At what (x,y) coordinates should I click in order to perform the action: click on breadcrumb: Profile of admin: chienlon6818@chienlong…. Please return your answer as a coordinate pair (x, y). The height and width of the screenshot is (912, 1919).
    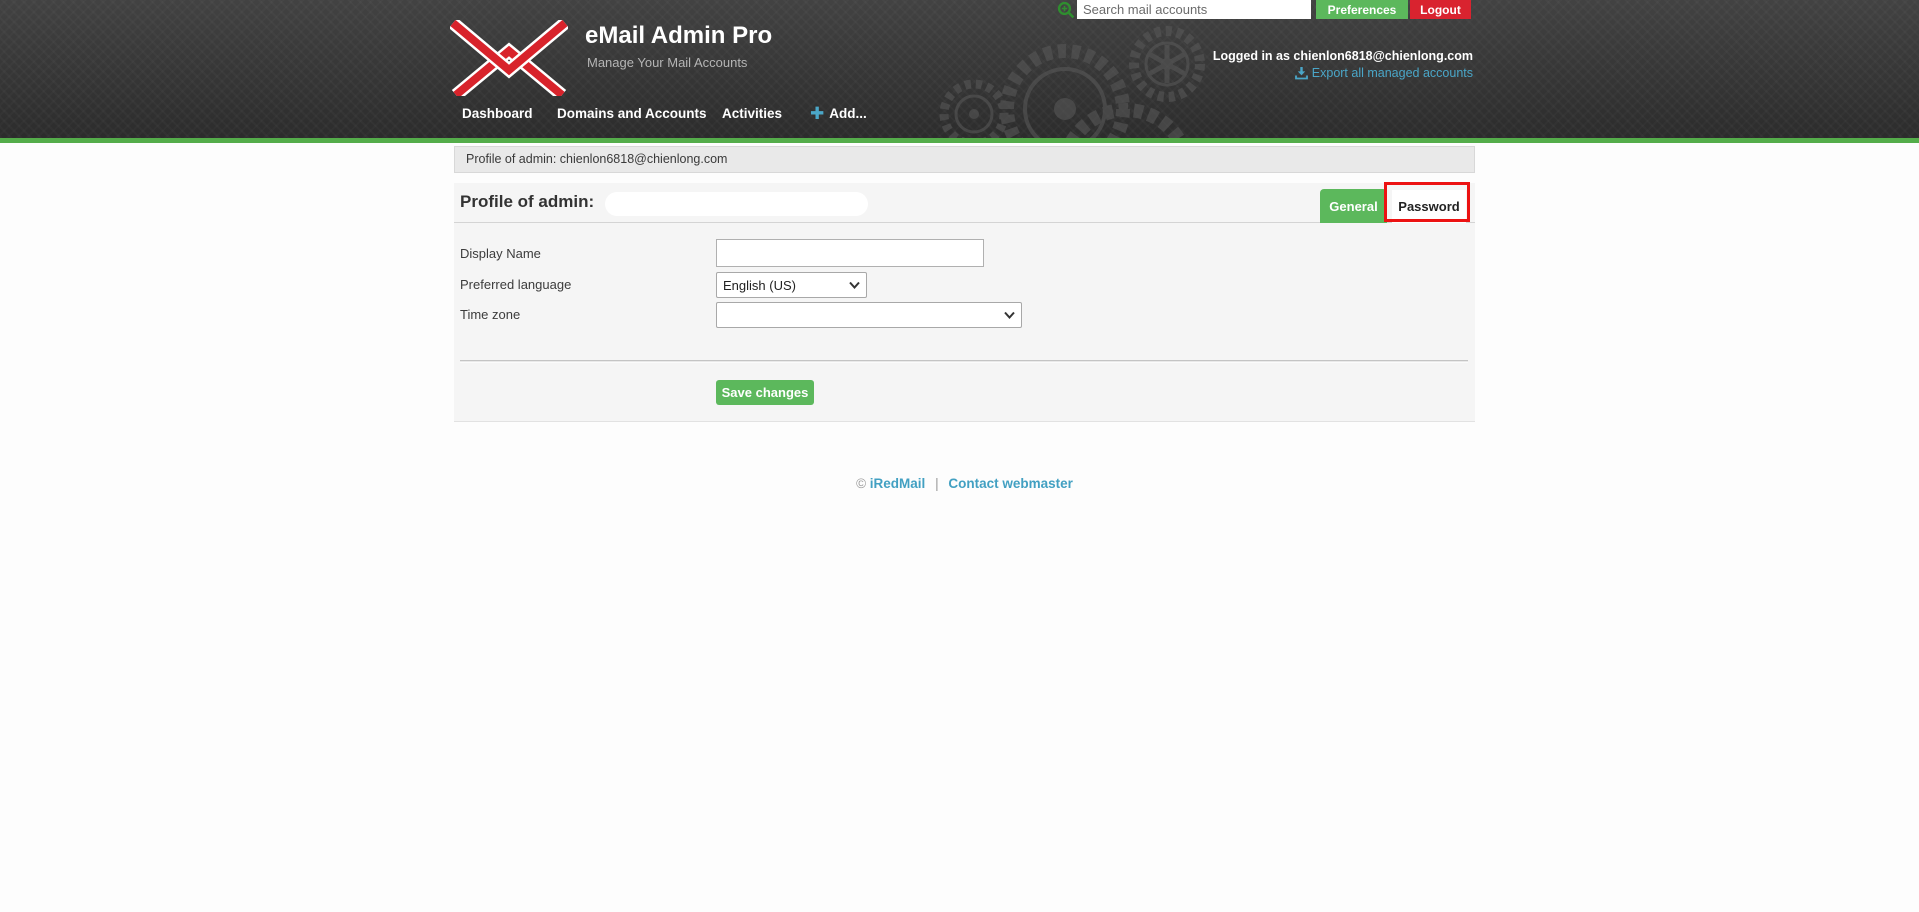
    Looking at the image, I should click on (964, 159).